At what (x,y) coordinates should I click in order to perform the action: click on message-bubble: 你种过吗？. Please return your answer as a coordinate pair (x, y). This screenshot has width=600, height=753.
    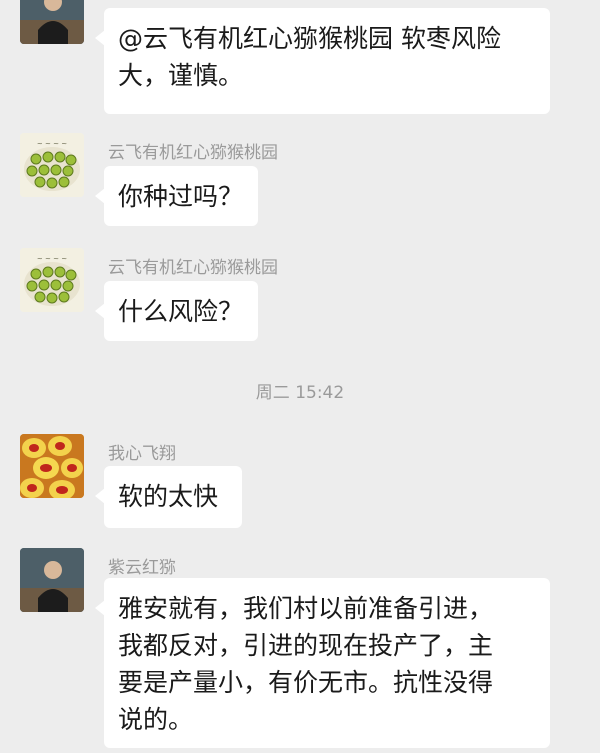
    Looking at the image, I should click on (176, 196).